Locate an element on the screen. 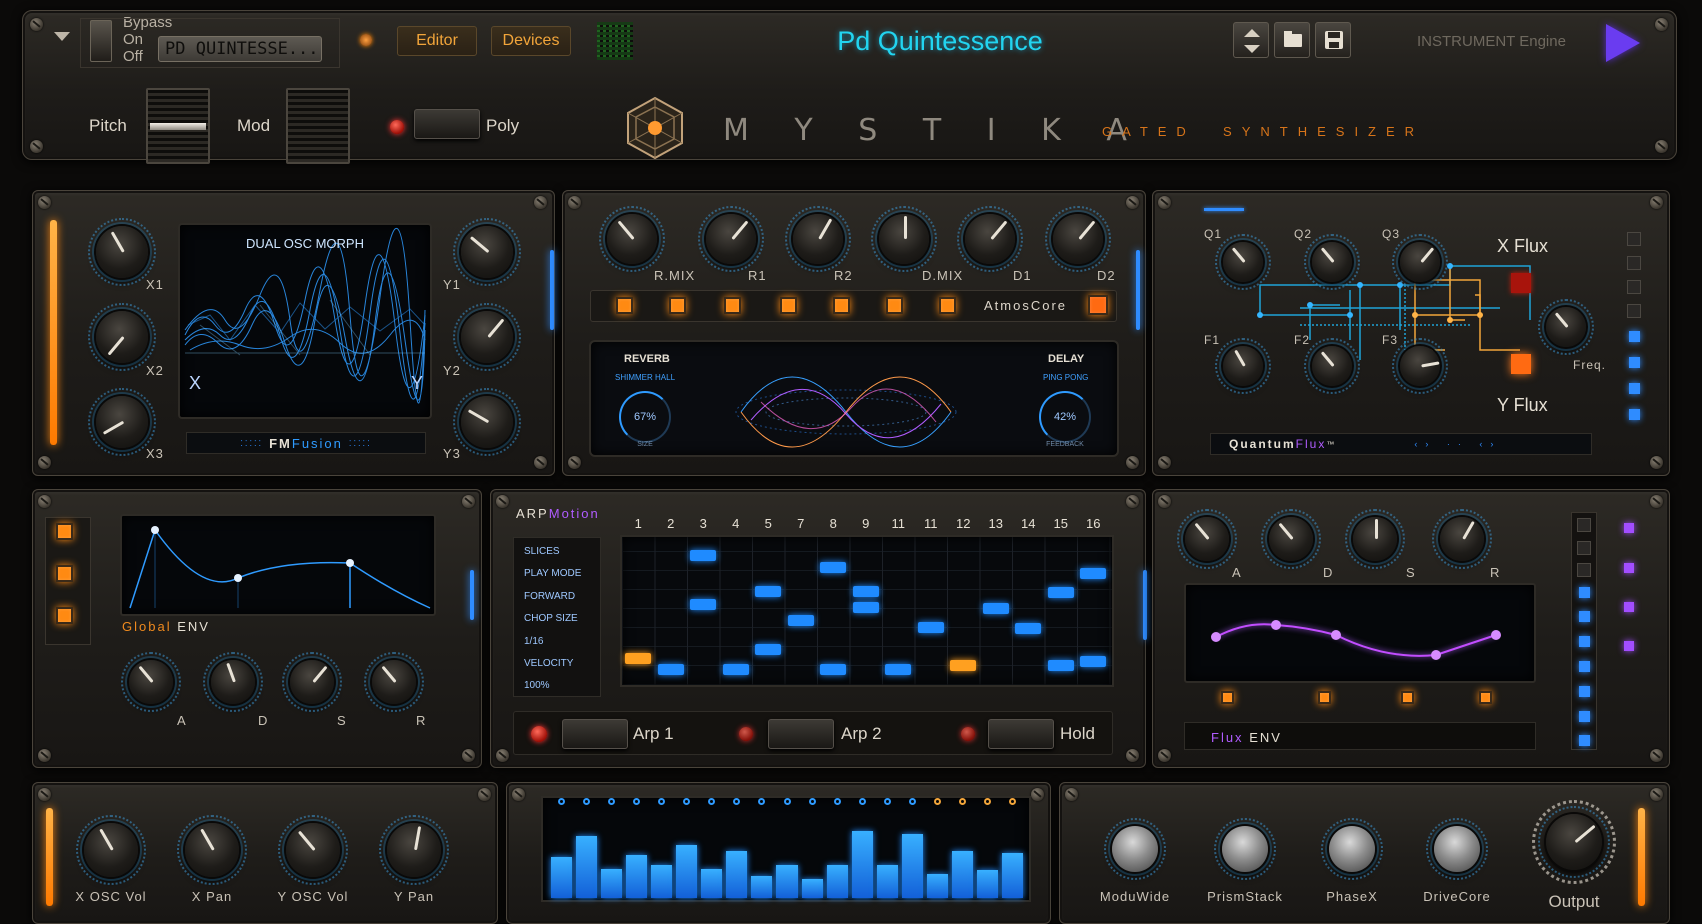 This screenshot has height=924, width=1702. global-r-knob is located at coordinates (394, 682).